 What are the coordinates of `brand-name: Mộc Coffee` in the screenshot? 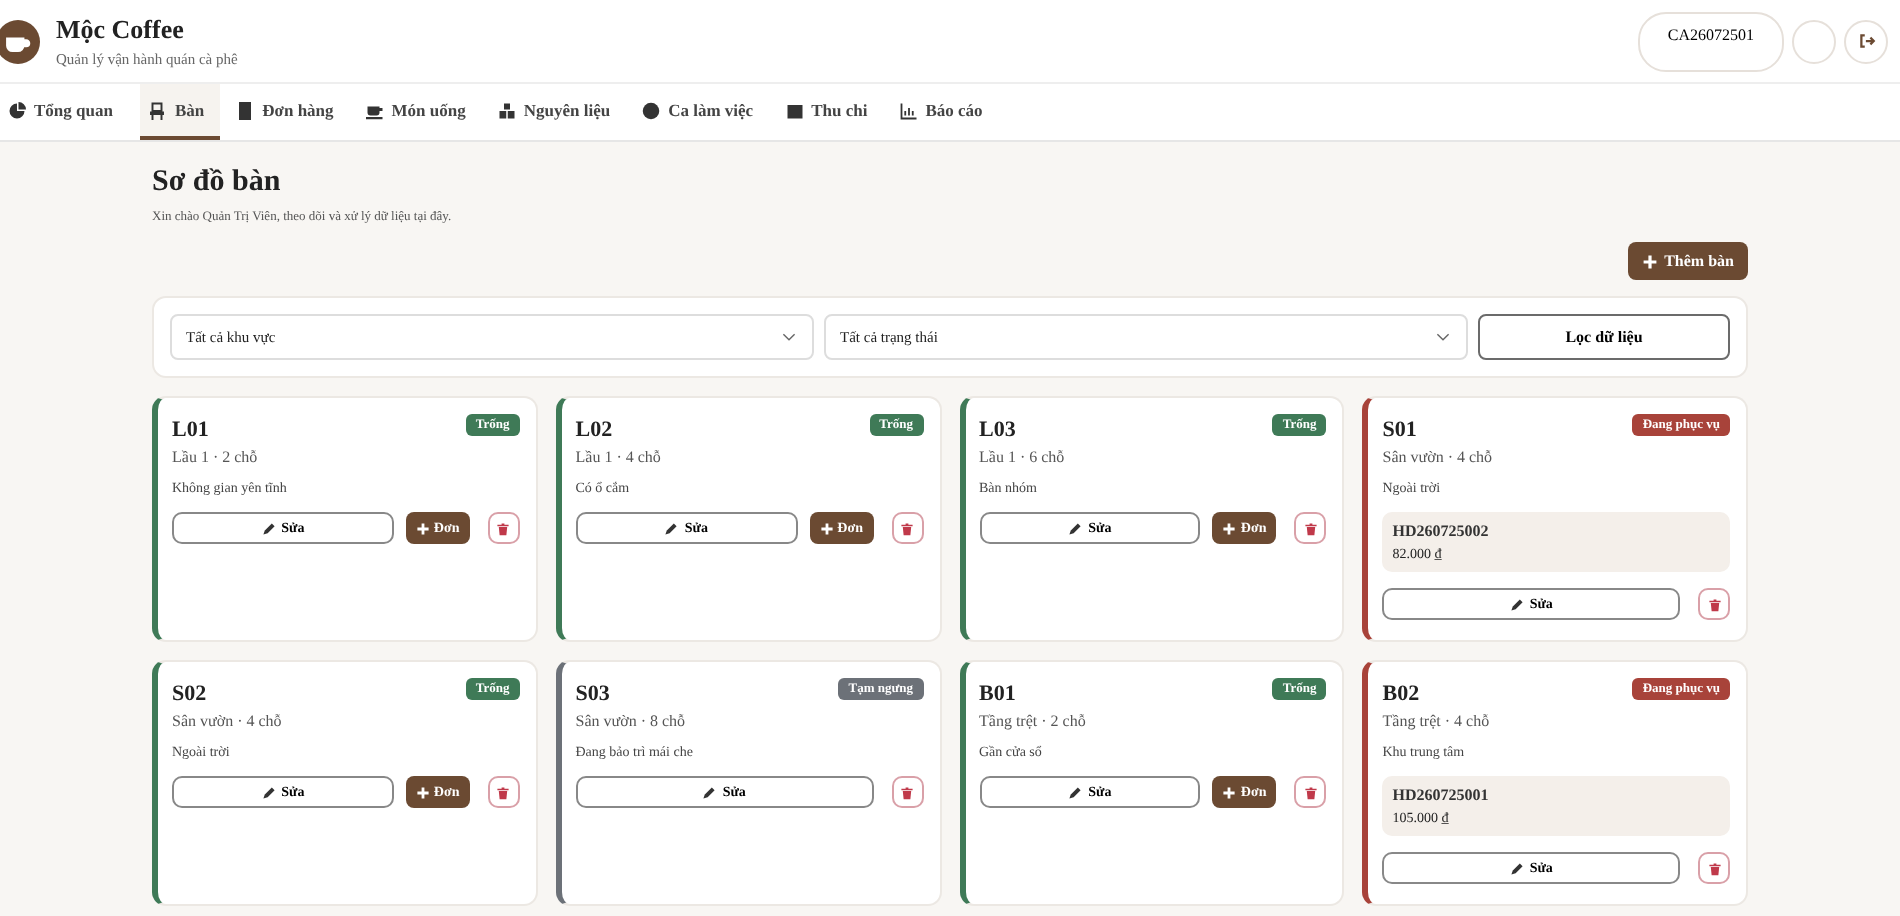 It's located at (121, 30).